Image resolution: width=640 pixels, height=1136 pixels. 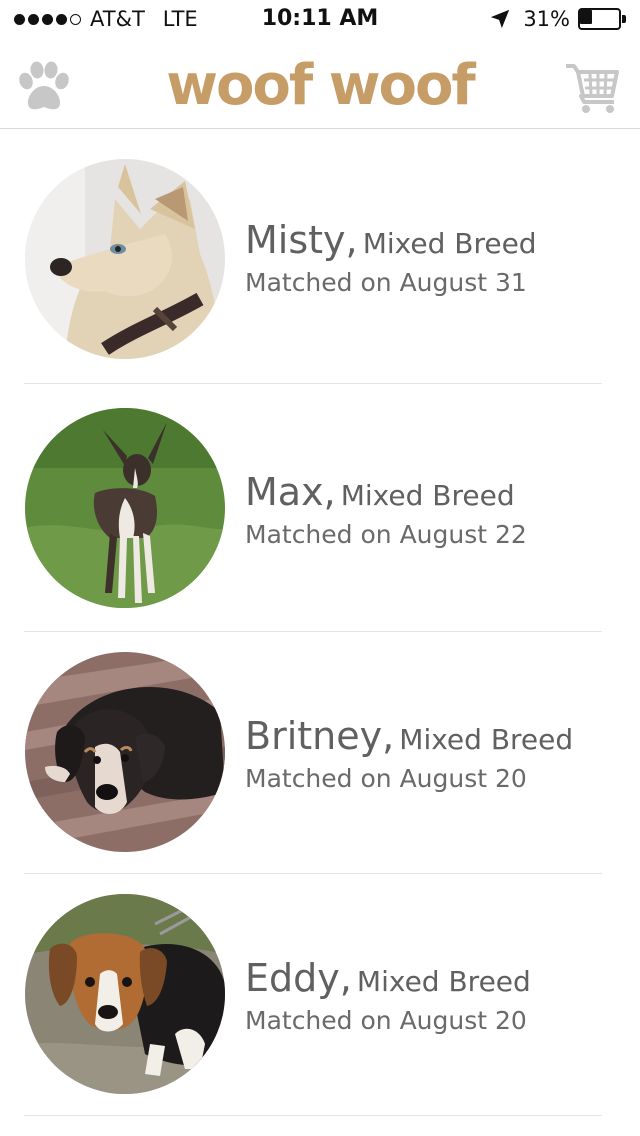 I want to click on dog-photo-lying-dog, so click(x=125, y=752).